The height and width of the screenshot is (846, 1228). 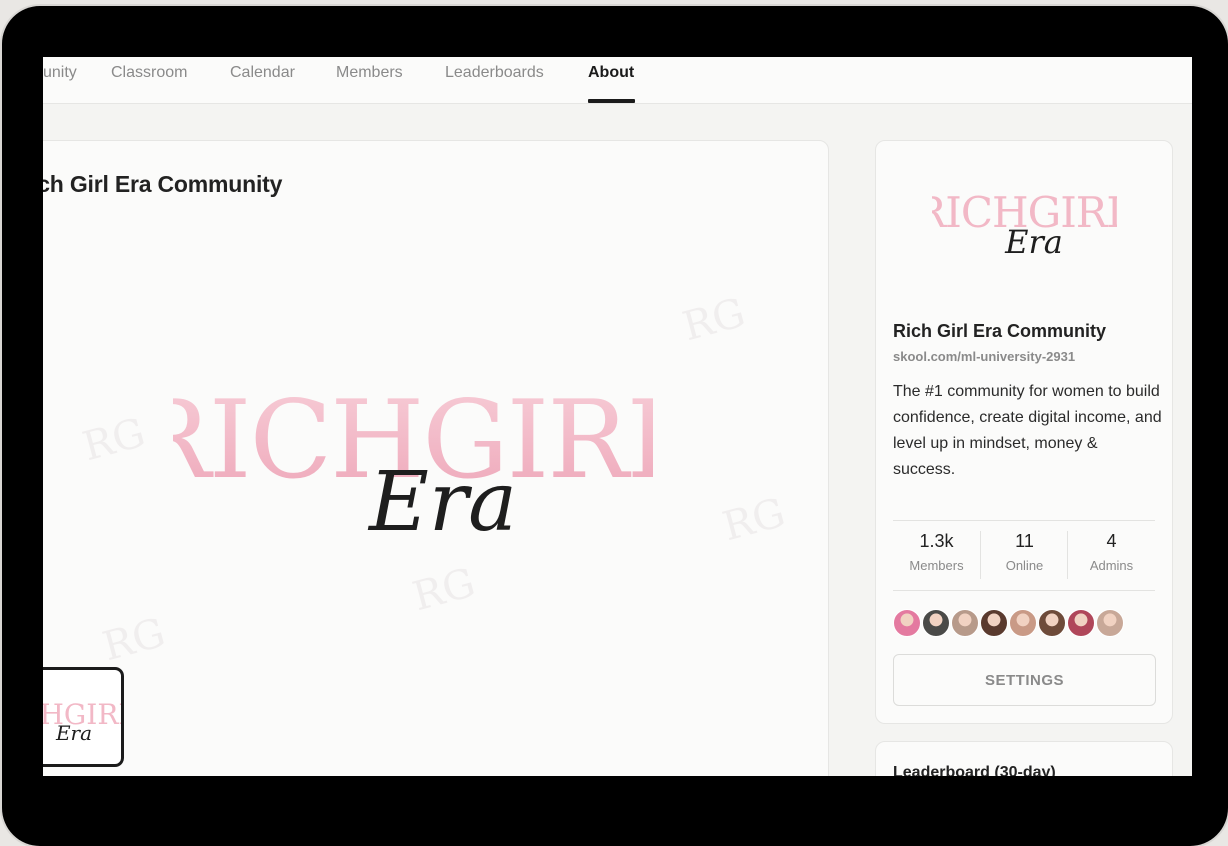 I want to click on tab-leaderboards: Leaderboards, so click(x=494, y=73).